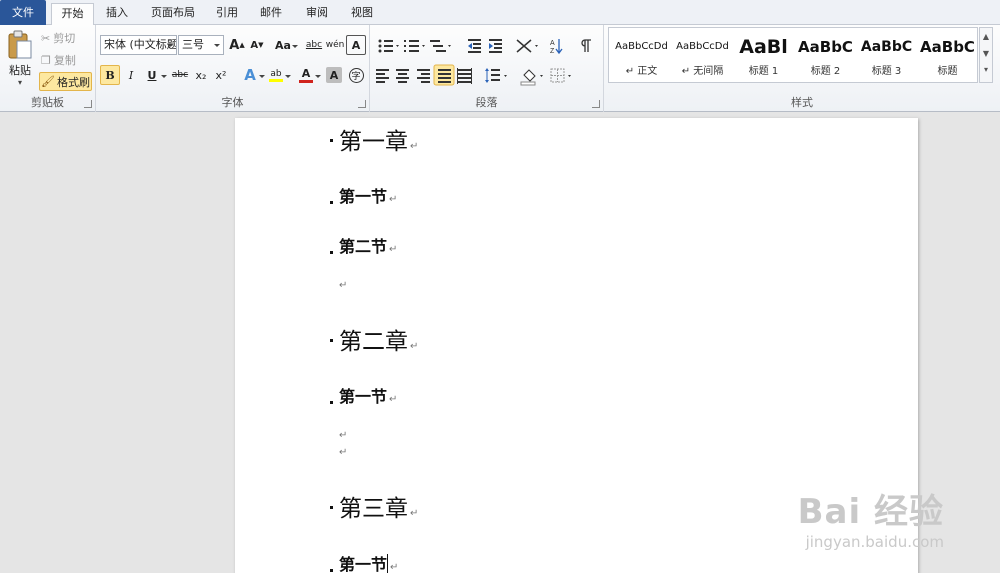 Image resolution: width=1000 pixels, height=573 pixels. What do you see at coordinates (474, 46) in the screenshot?
I see `decrease-indent-icon` at bounding box center [474, 46].